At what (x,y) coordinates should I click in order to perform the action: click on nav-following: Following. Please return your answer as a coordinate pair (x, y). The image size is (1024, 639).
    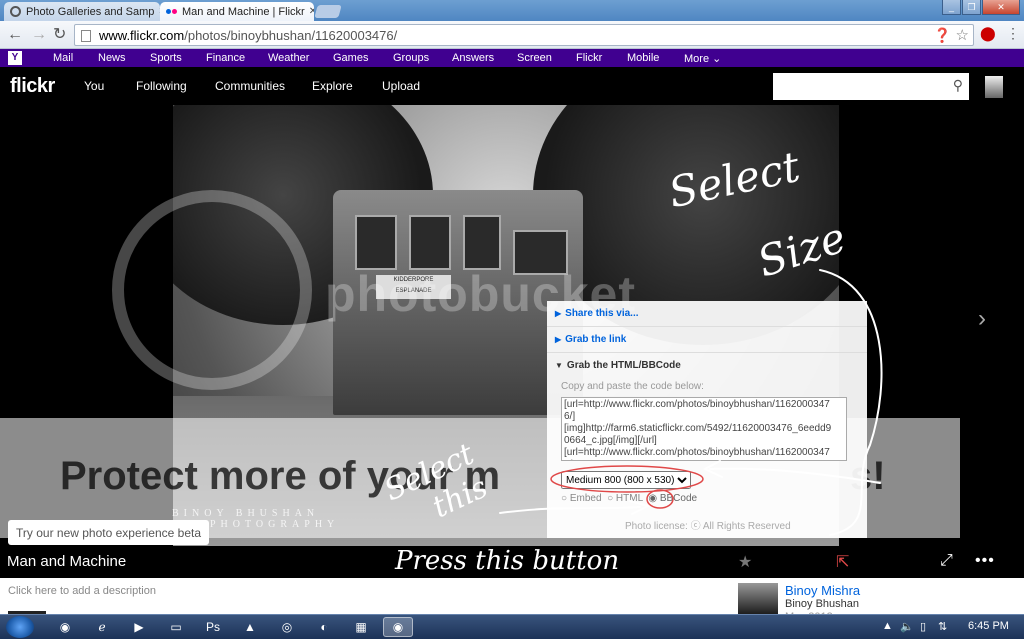
    Looking at the image, I should click on (161, 86).